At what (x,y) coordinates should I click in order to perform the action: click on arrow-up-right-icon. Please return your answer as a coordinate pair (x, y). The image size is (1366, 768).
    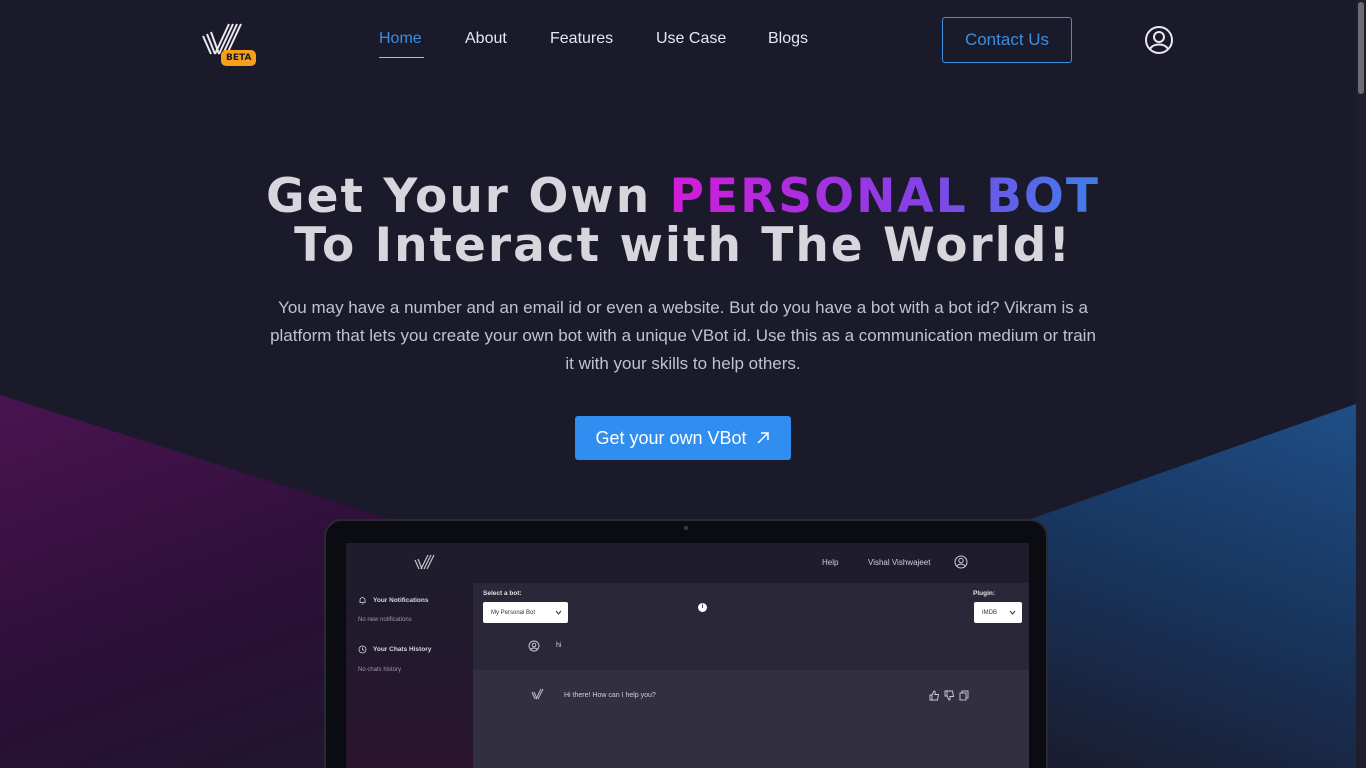
    Looking at the image, I should click on (763, 438).